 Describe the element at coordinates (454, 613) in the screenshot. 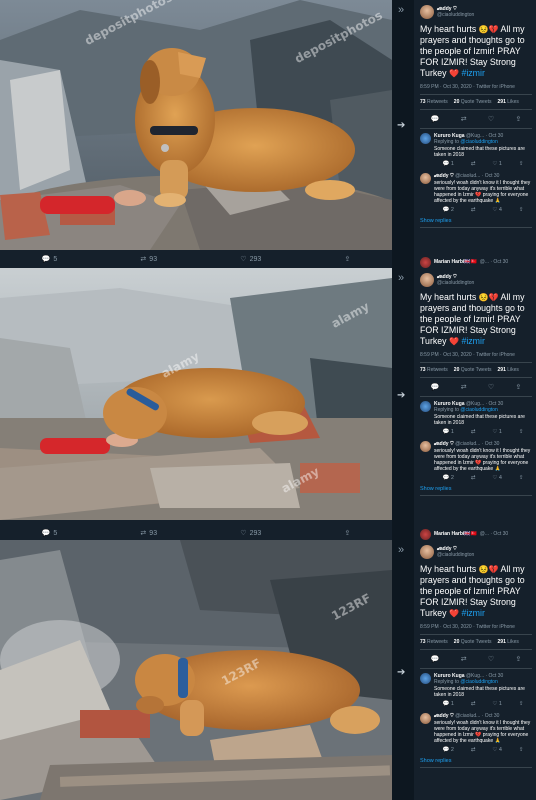

I see `heart-emoji: ❤️` at that location.